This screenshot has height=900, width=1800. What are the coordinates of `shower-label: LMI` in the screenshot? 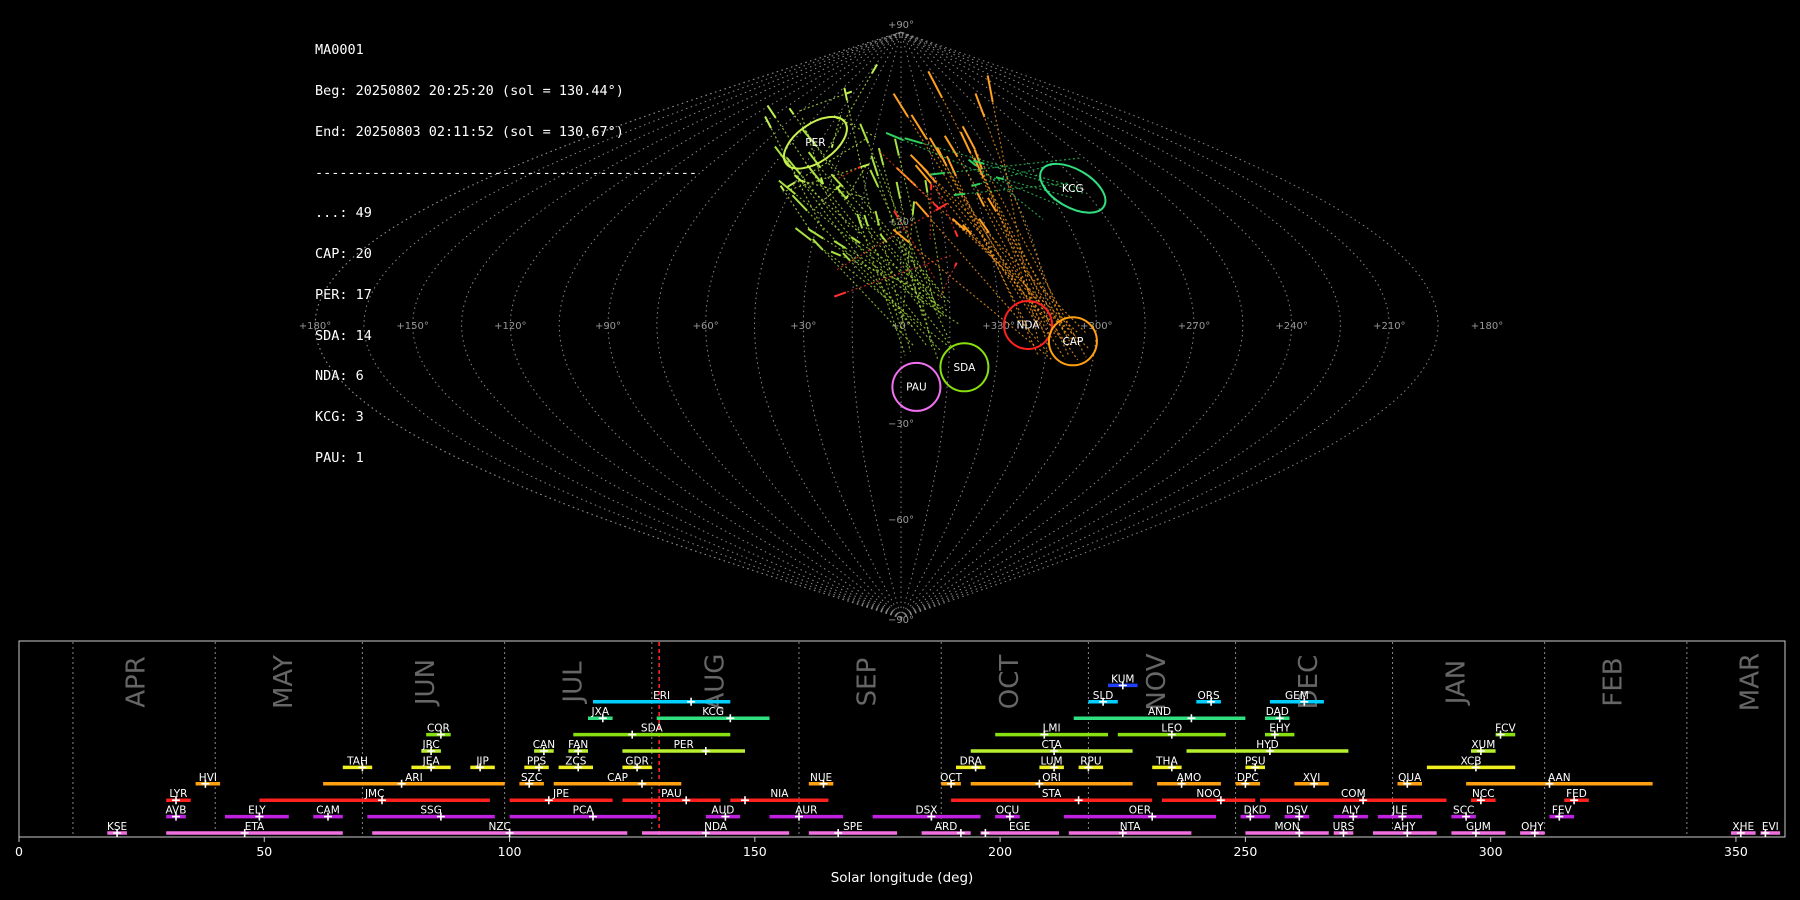 It's located at (1052, 729).